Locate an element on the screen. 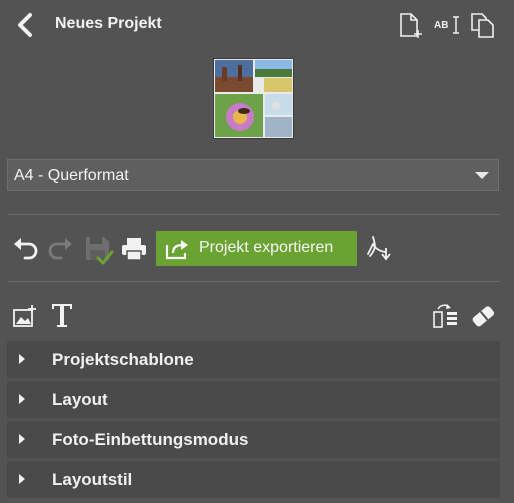 This screenshot has height=503, width=514. duplicate-page-icon is located at coordinates (482, 25).